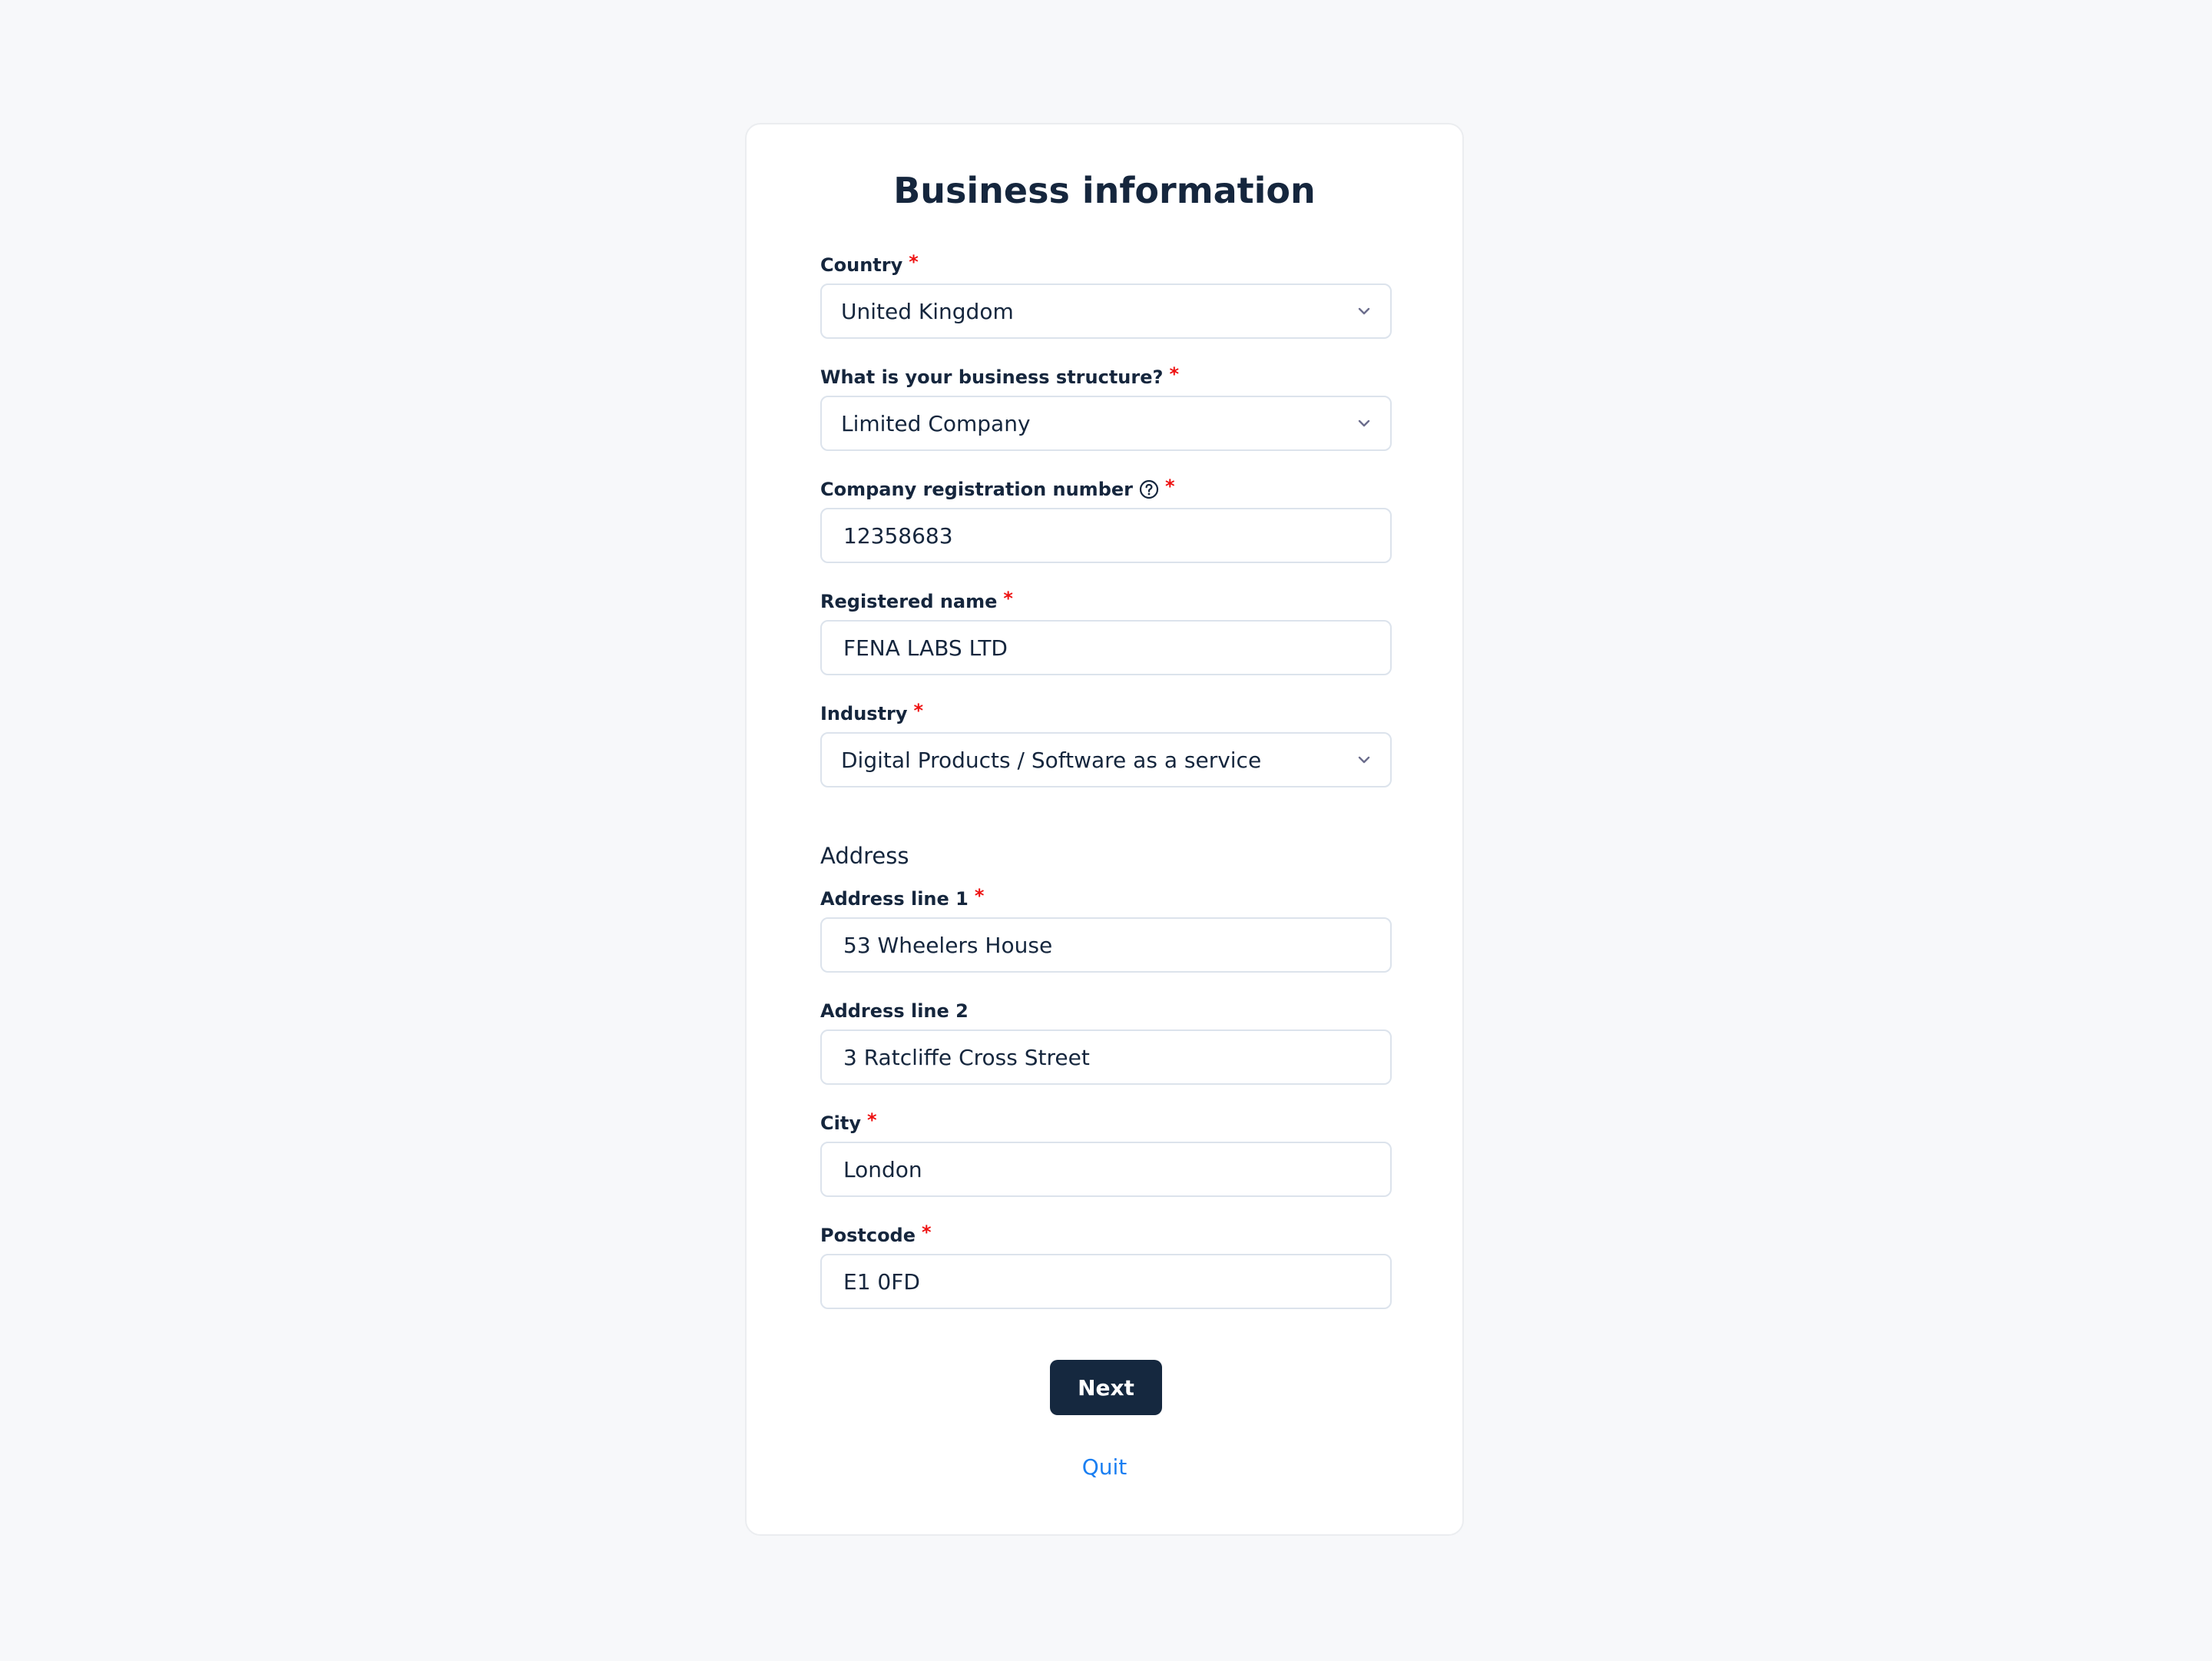 This screenshot has height=1661, width=2212. What do you see at coordinates (948, 945) in the screenshot?
I see `address-line1-value: 53 Wheelers House` at bounding box center [948, 945].